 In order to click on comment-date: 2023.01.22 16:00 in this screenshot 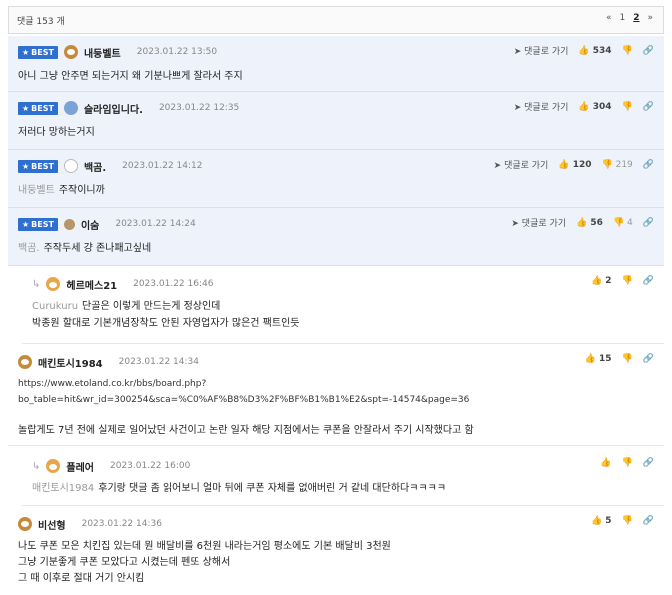, I will do `click(150, 466)`.